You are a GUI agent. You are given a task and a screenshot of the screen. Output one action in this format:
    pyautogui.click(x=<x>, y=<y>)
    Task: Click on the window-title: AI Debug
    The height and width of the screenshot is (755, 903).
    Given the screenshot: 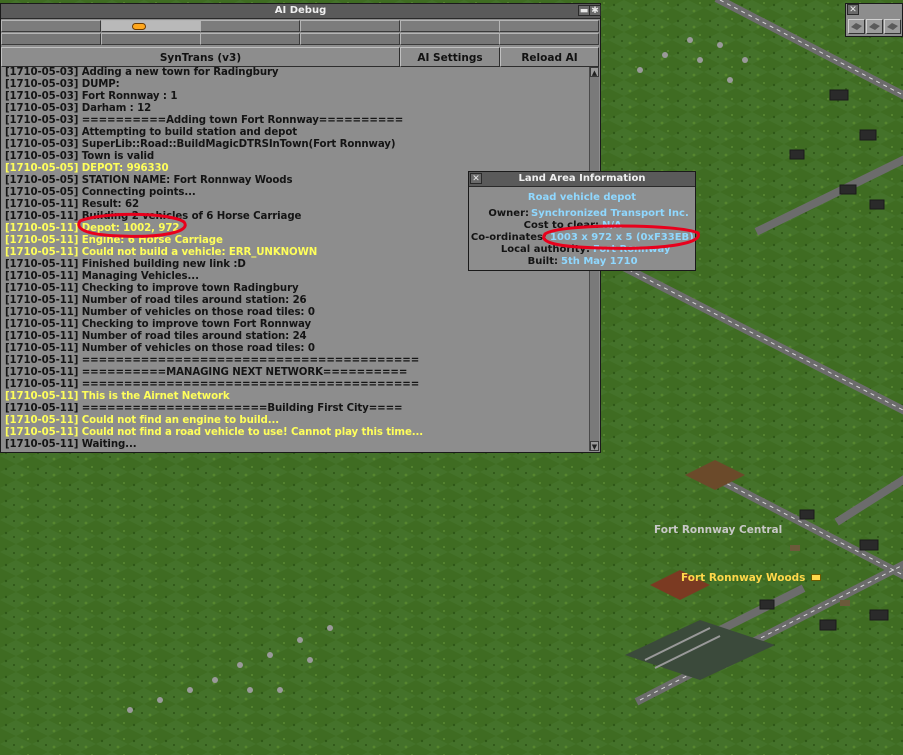 What is the action you would take?
    pyautogui.click(x=300, y=10)
    